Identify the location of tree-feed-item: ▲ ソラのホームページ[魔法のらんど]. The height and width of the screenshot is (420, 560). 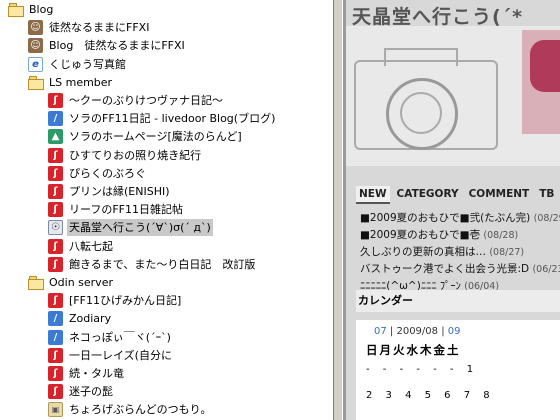
(166, 136).